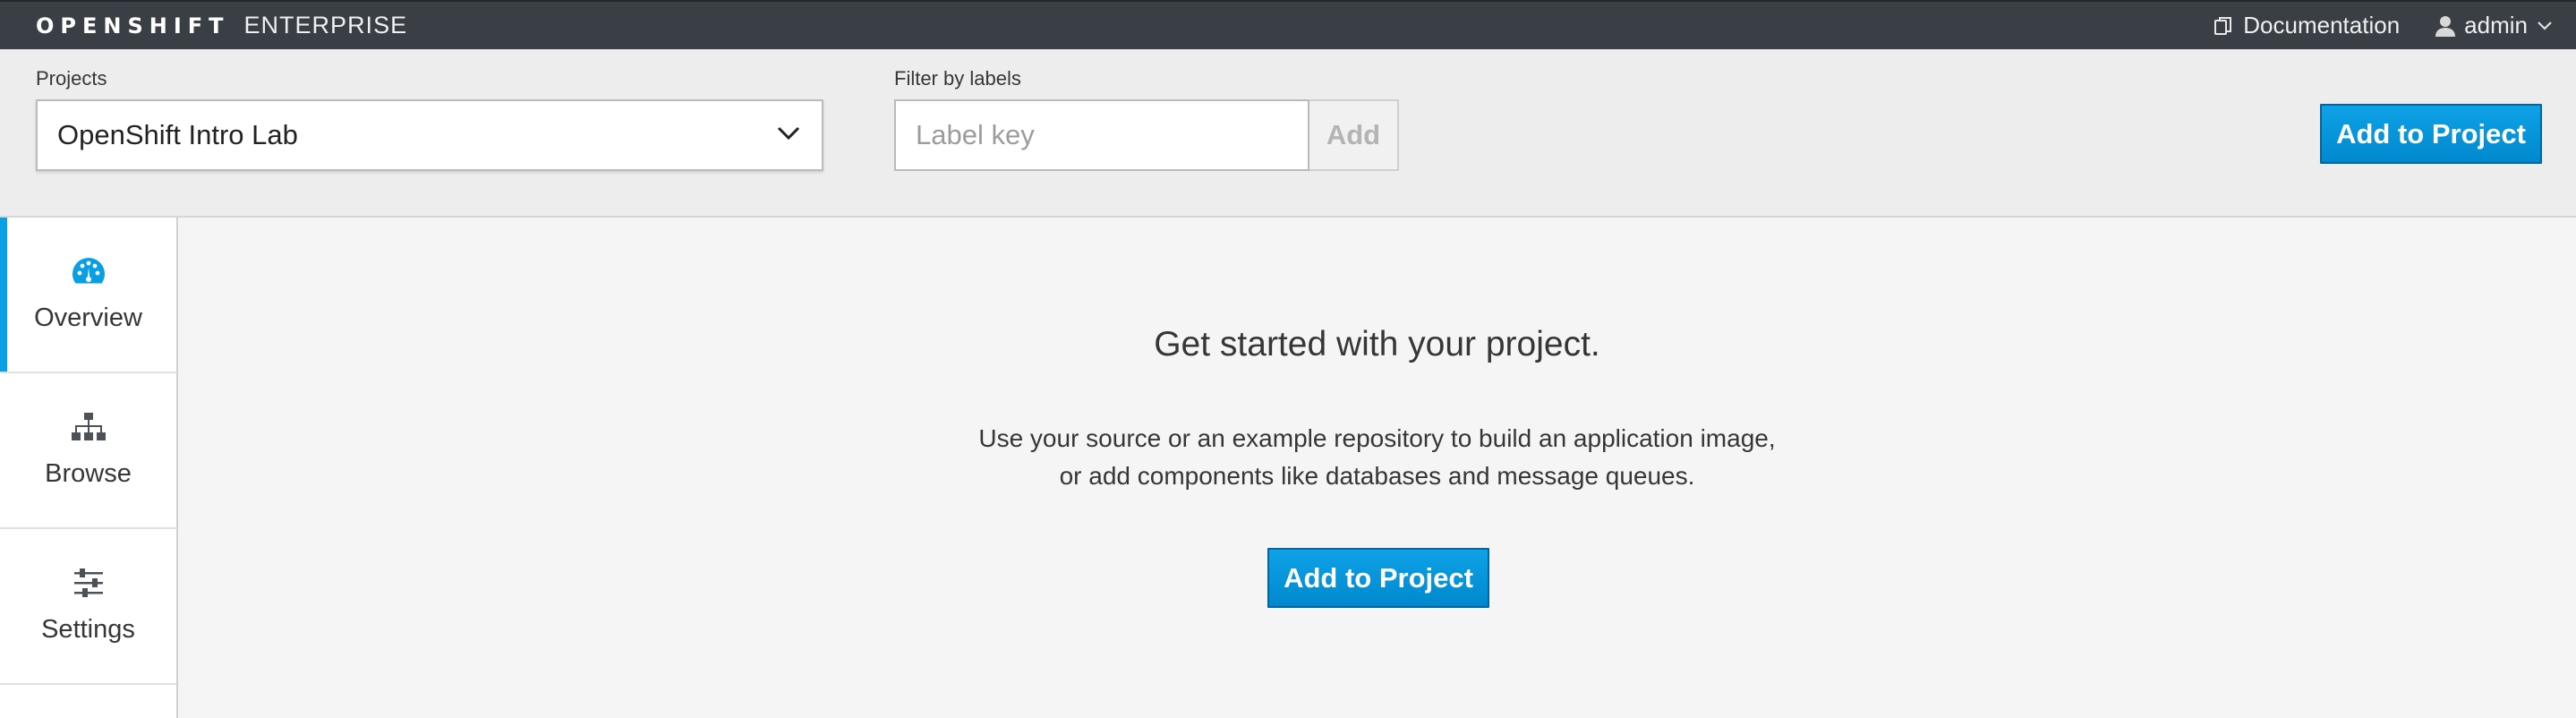  What do you see at coordinates (2445, 26) in the screenshot?
I see `user-icon` at bounding box center [2445, 26].